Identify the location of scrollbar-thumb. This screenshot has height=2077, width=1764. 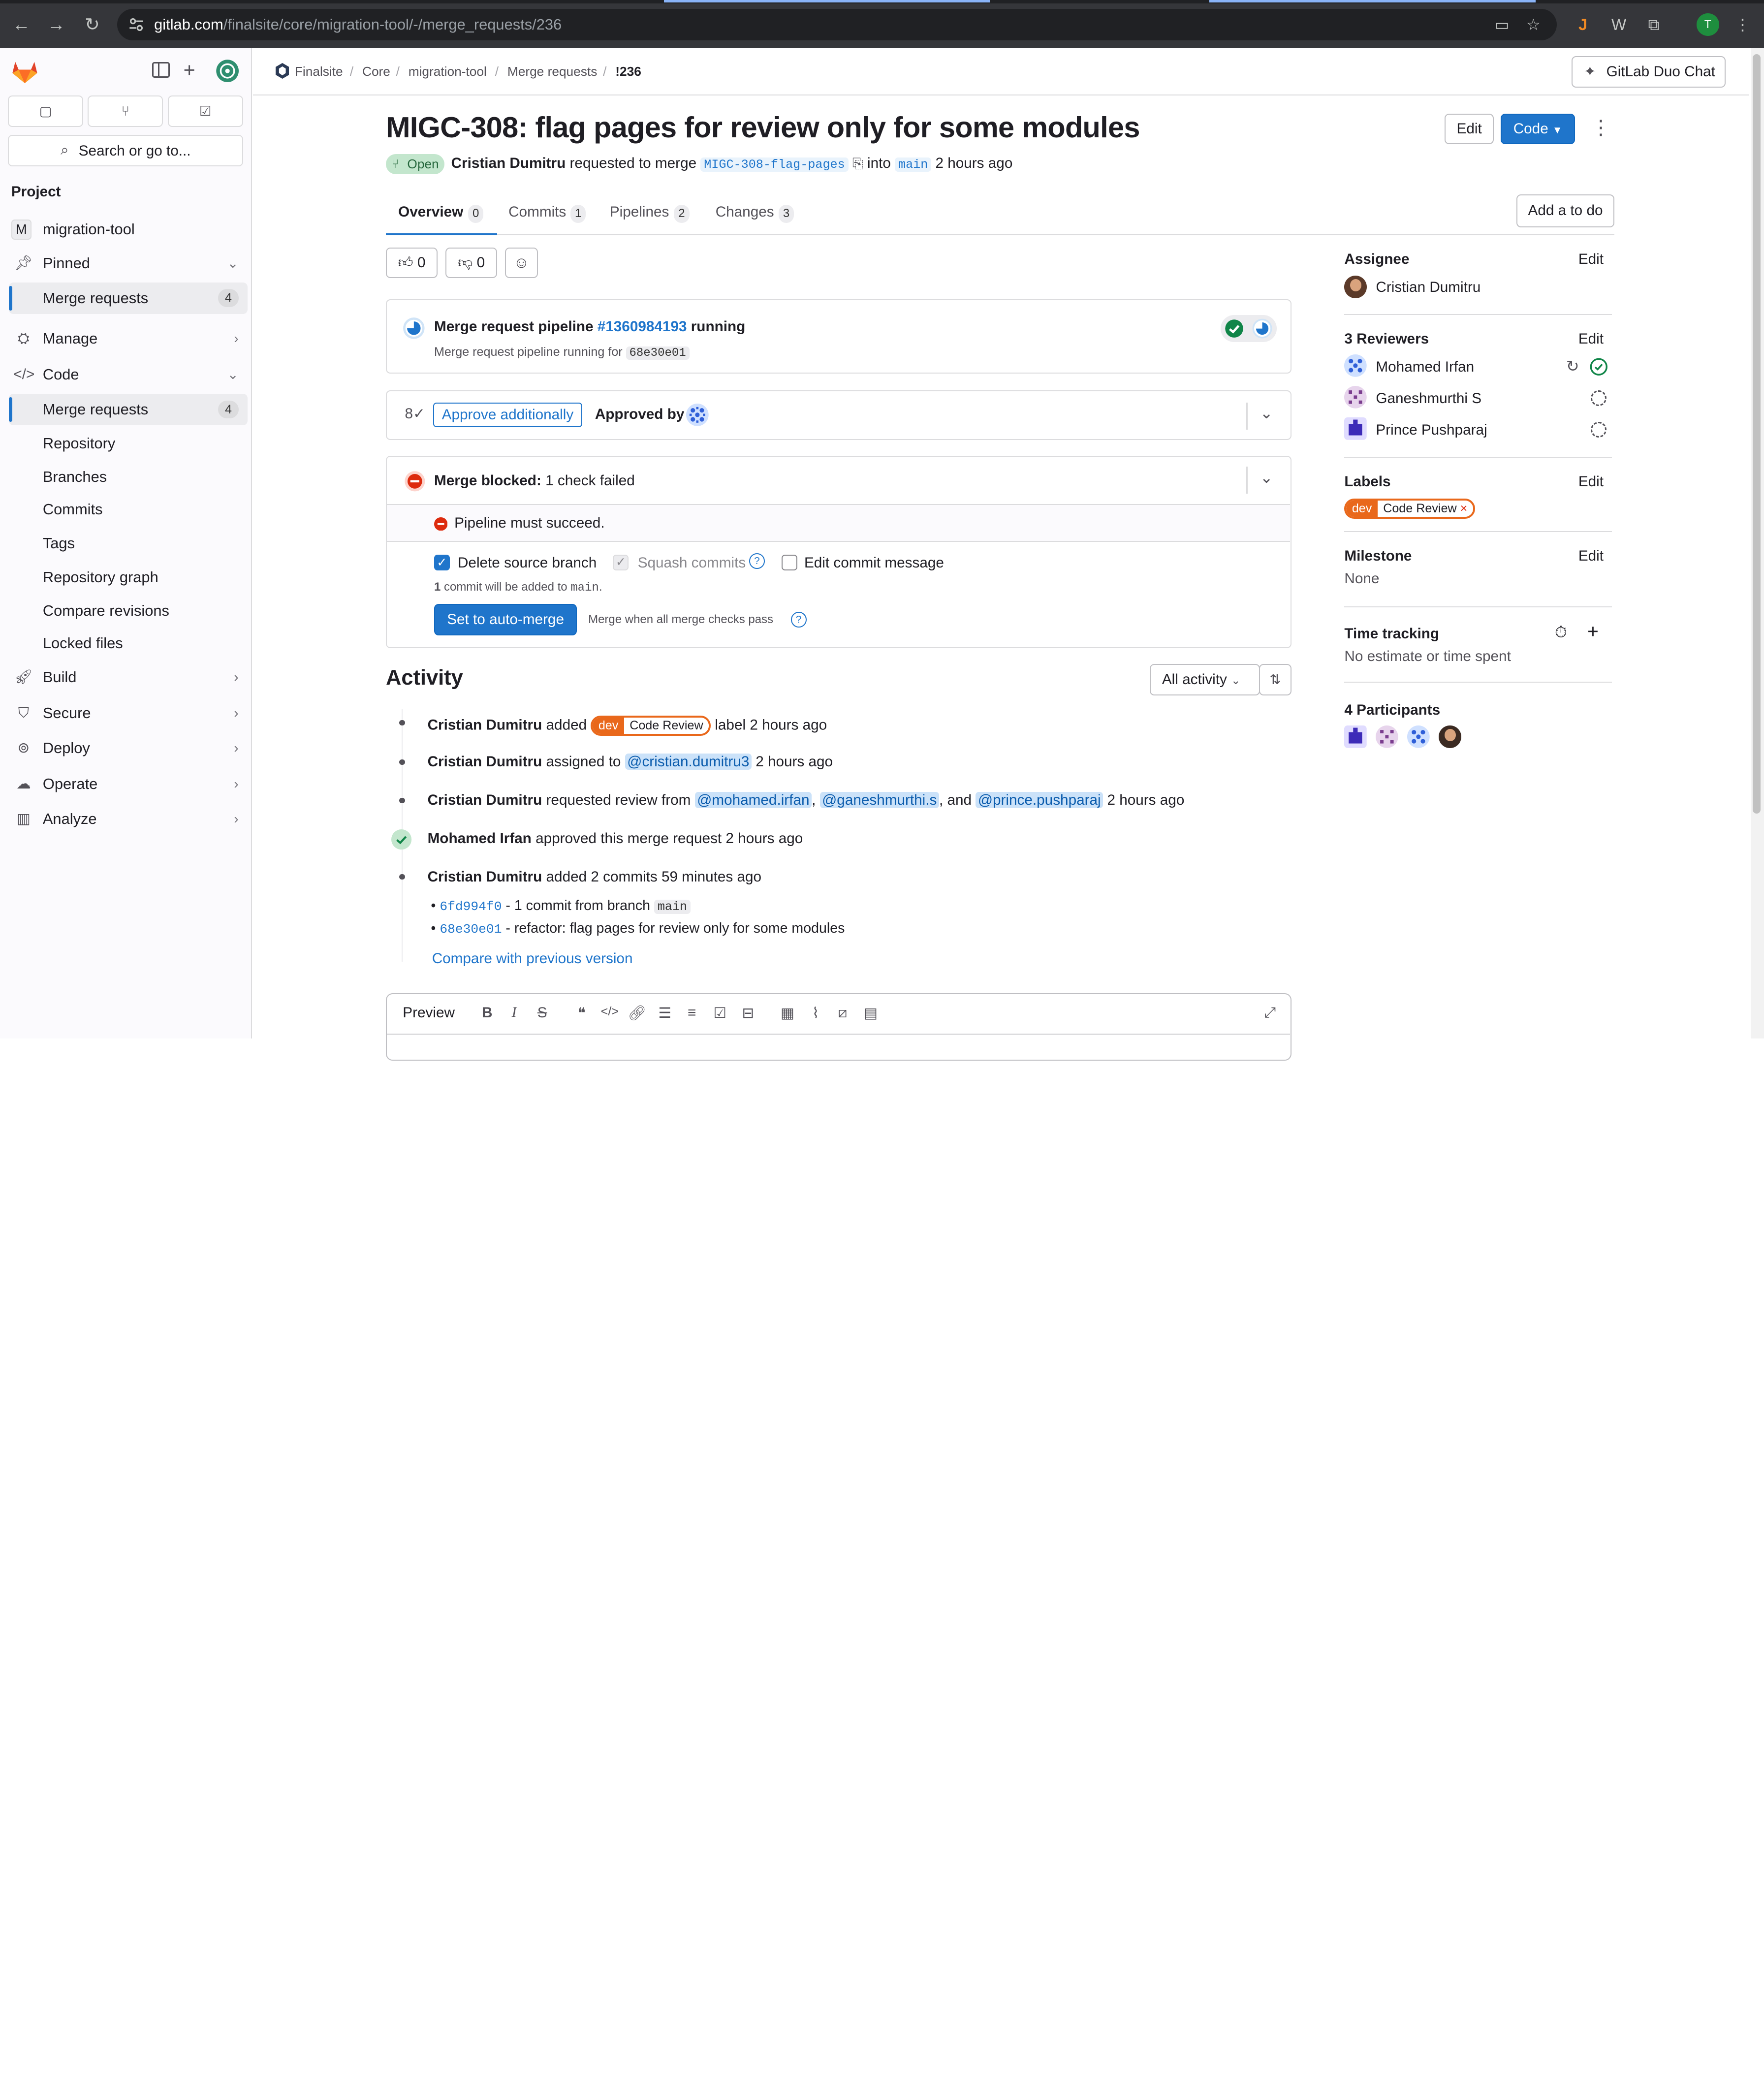
(1757, 434).